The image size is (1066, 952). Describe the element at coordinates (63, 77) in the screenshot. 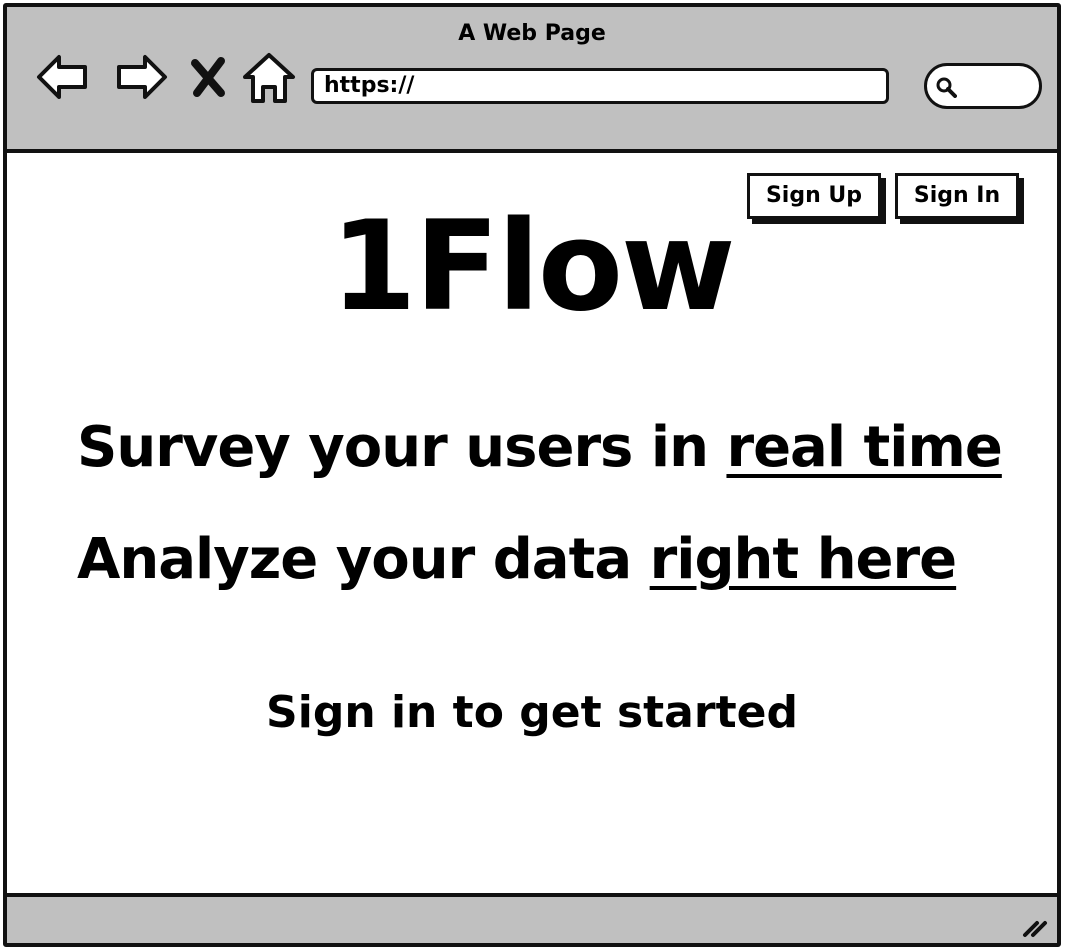

I see `back-arrow-icon` at that location.